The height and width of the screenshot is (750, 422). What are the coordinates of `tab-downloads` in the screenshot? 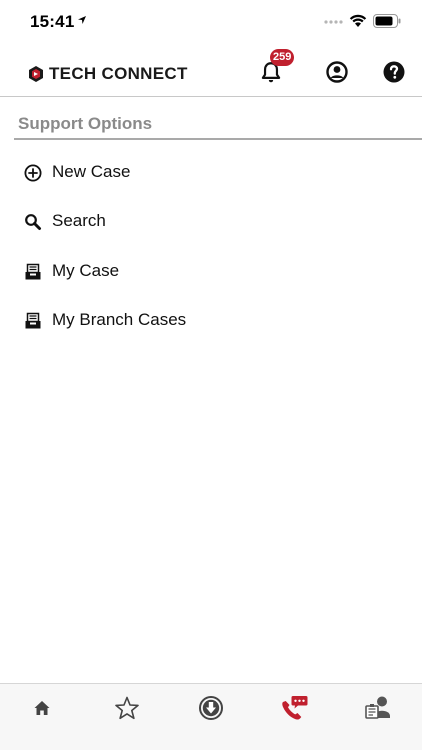 It's located at (211, 708).